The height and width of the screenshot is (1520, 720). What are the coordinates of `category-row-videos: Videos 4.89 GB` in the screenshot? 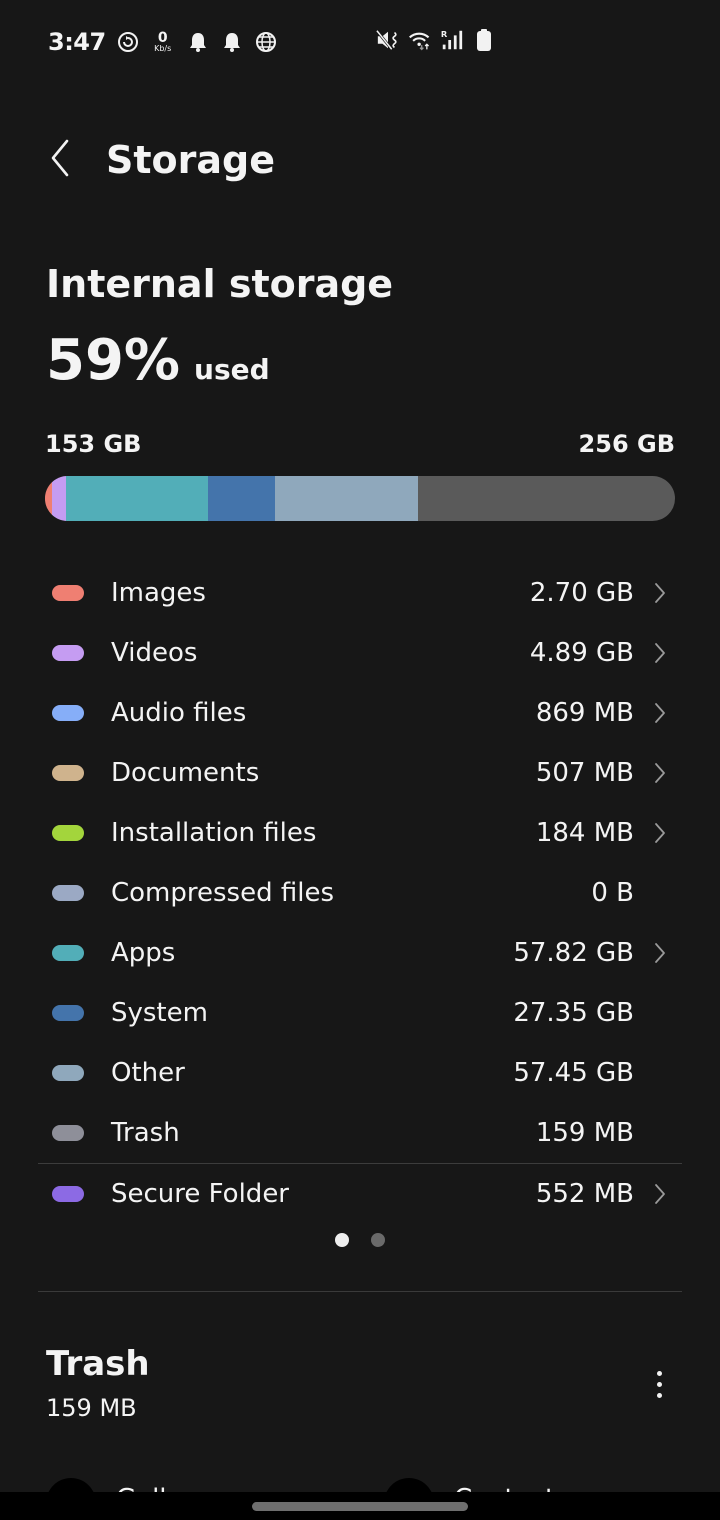 It's located at (360, 653).